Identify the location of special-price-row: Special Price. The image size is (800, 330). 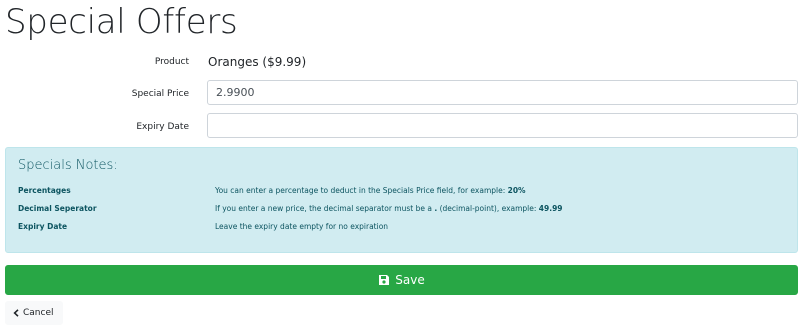
(400, 95).